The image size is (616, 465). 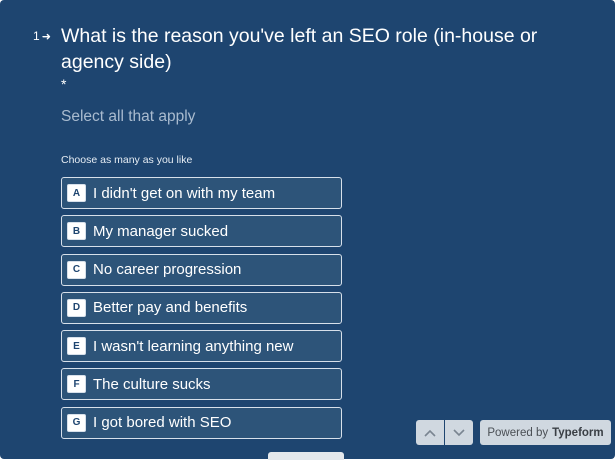 I want to click on chevron-down-icon, so click(x=459, y=432).